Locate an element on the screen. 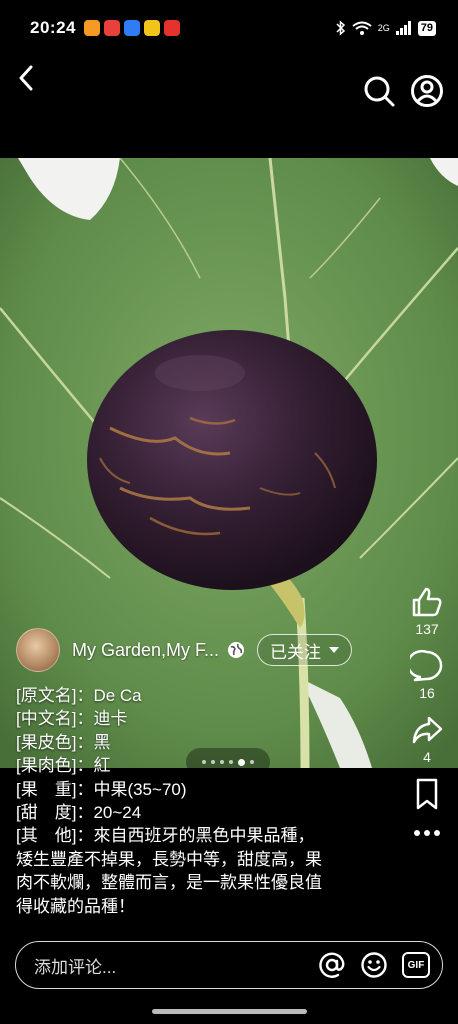  comment-bubble-icon is located at coordinates (426, 665).